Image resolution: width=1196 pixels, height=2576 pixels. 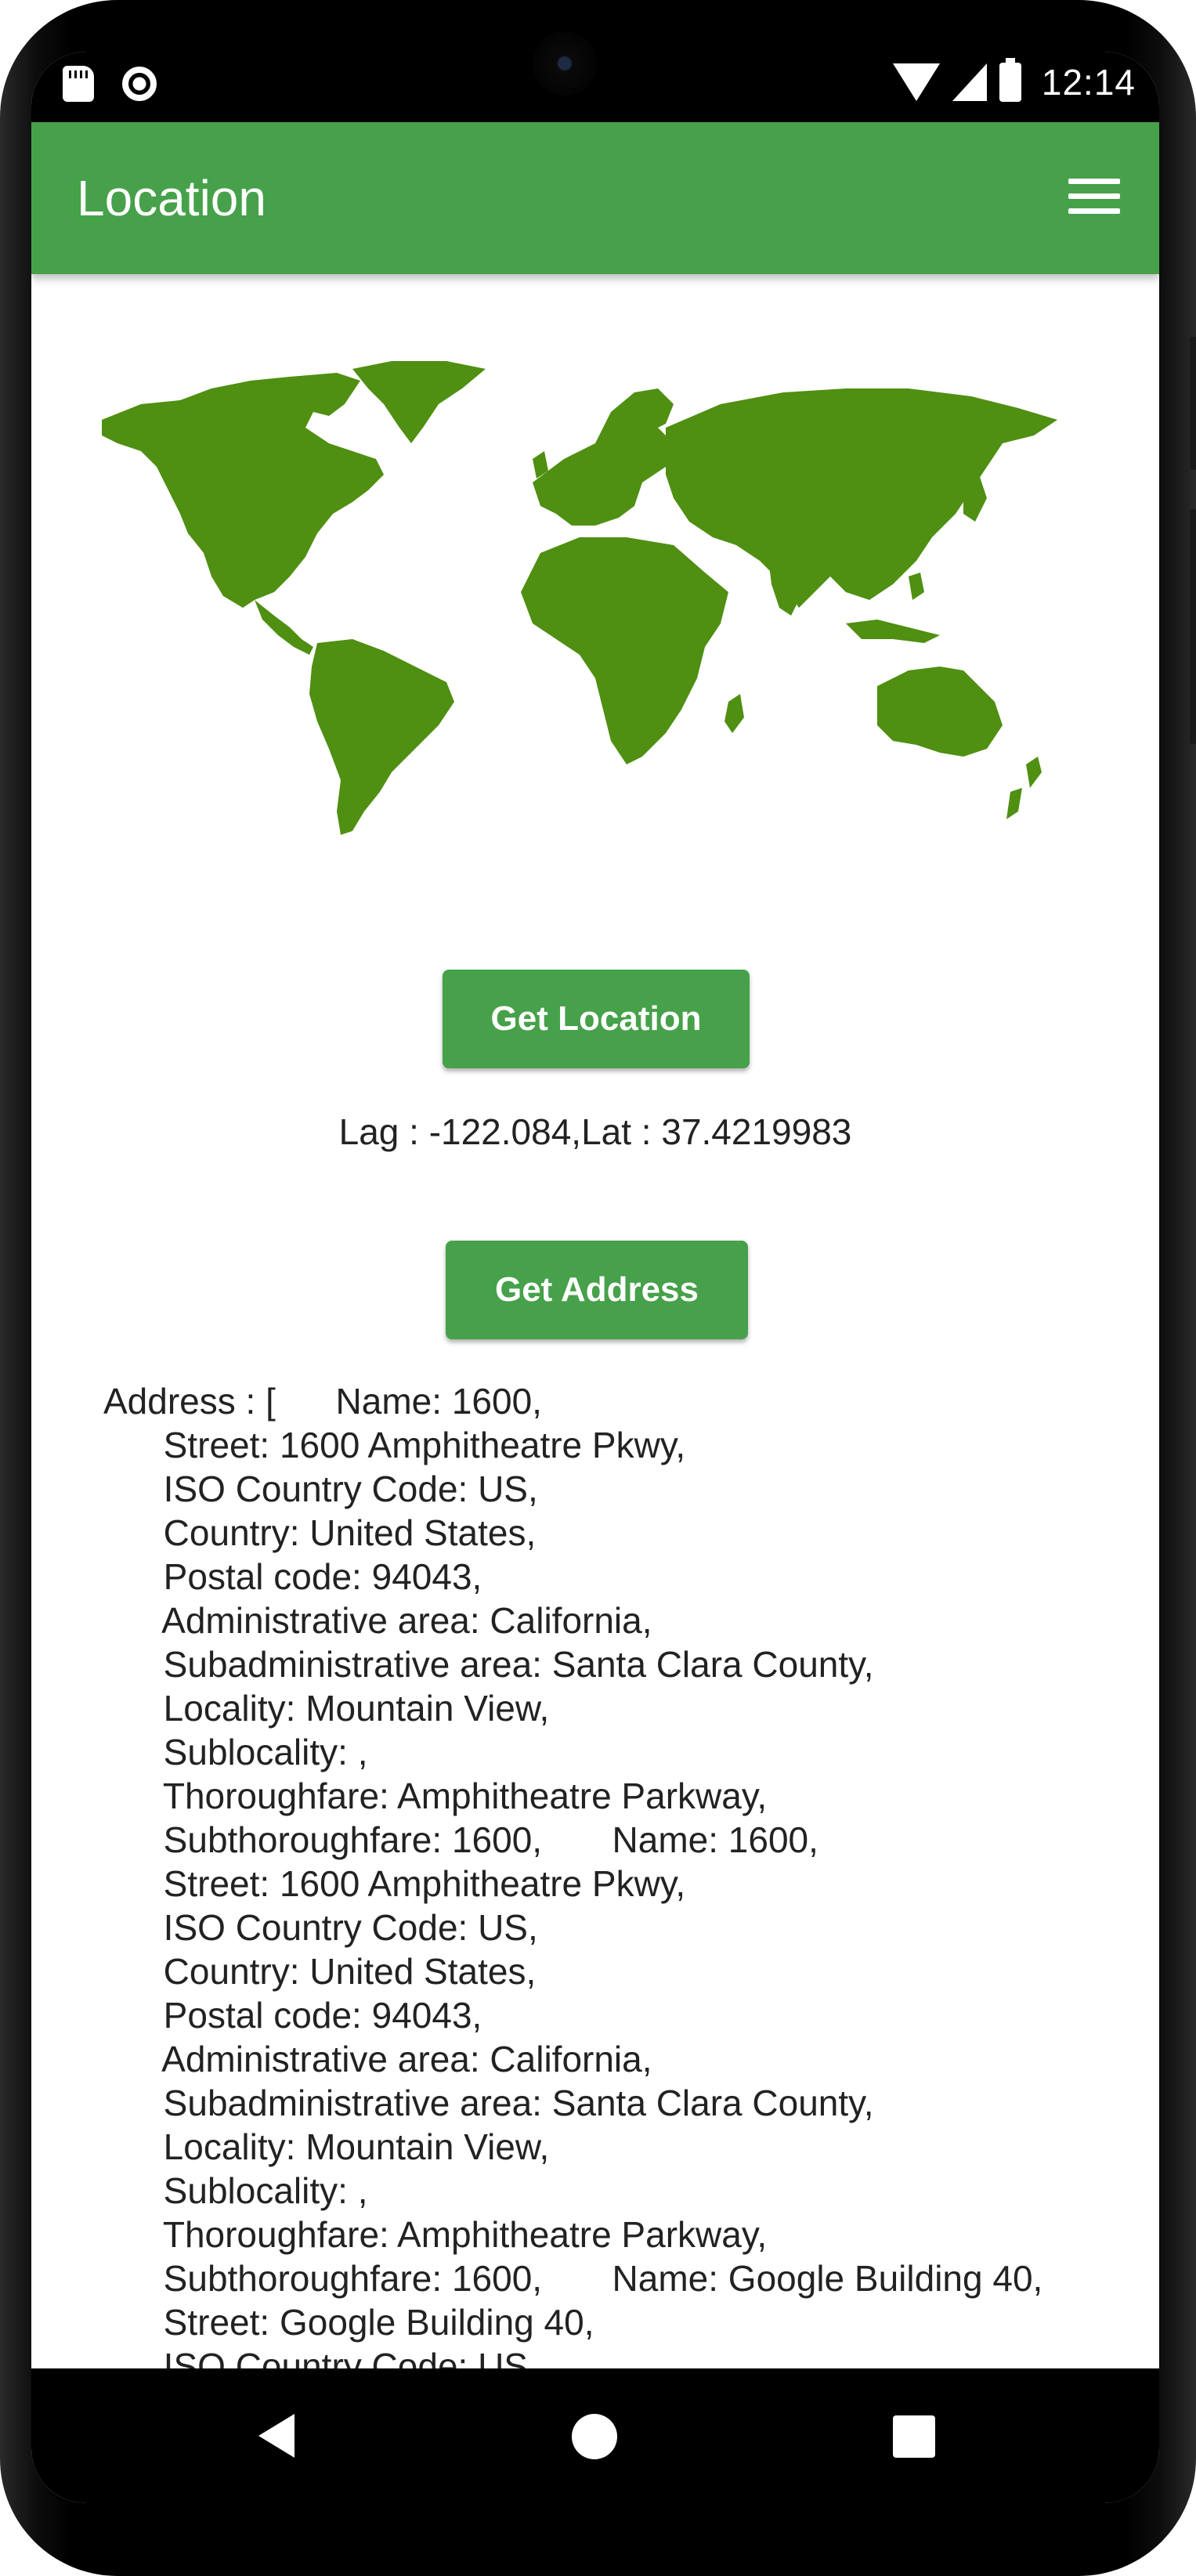 I want to click on power-button, so click(x=1193, y=403).